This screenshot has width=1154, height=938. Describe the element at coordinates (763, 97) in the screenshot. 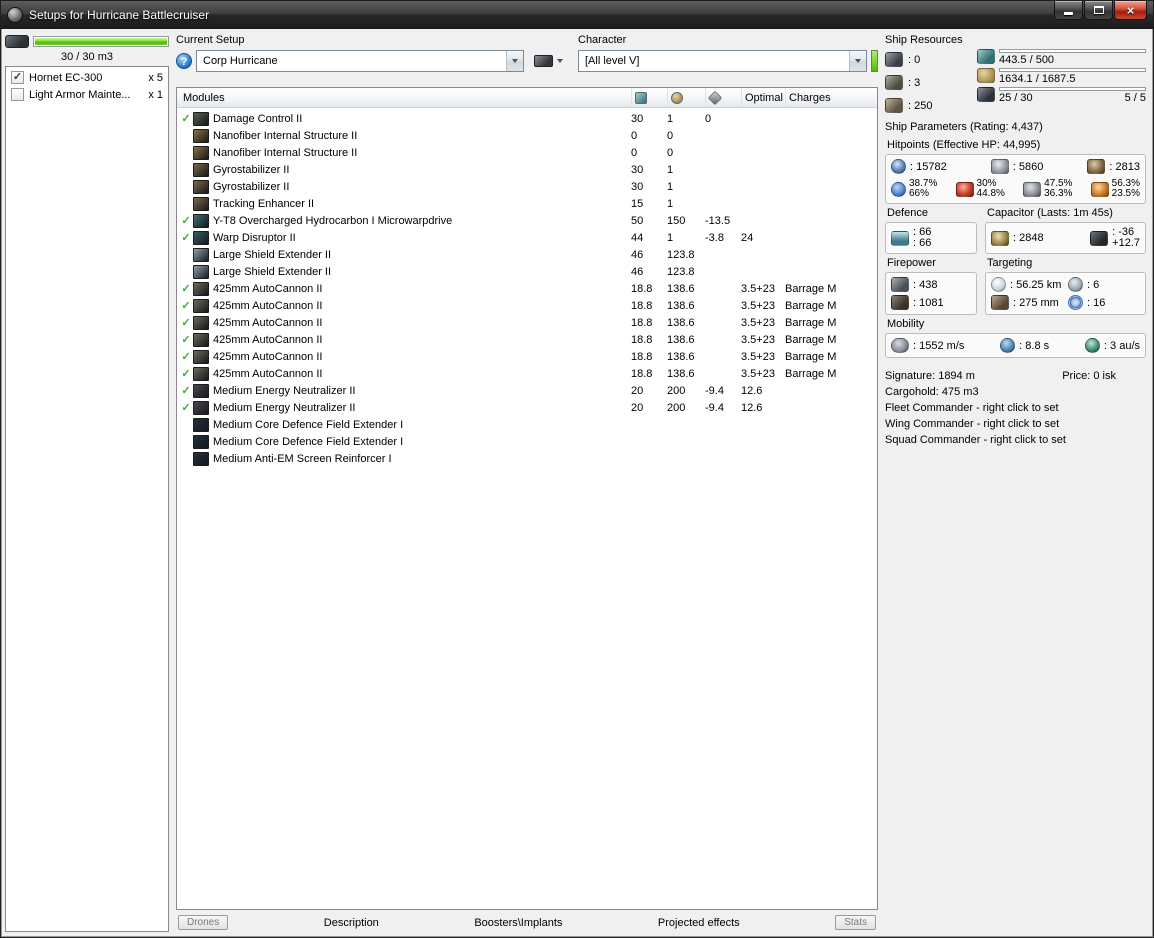

I see `optimal-column-header: Optimal` at that location.